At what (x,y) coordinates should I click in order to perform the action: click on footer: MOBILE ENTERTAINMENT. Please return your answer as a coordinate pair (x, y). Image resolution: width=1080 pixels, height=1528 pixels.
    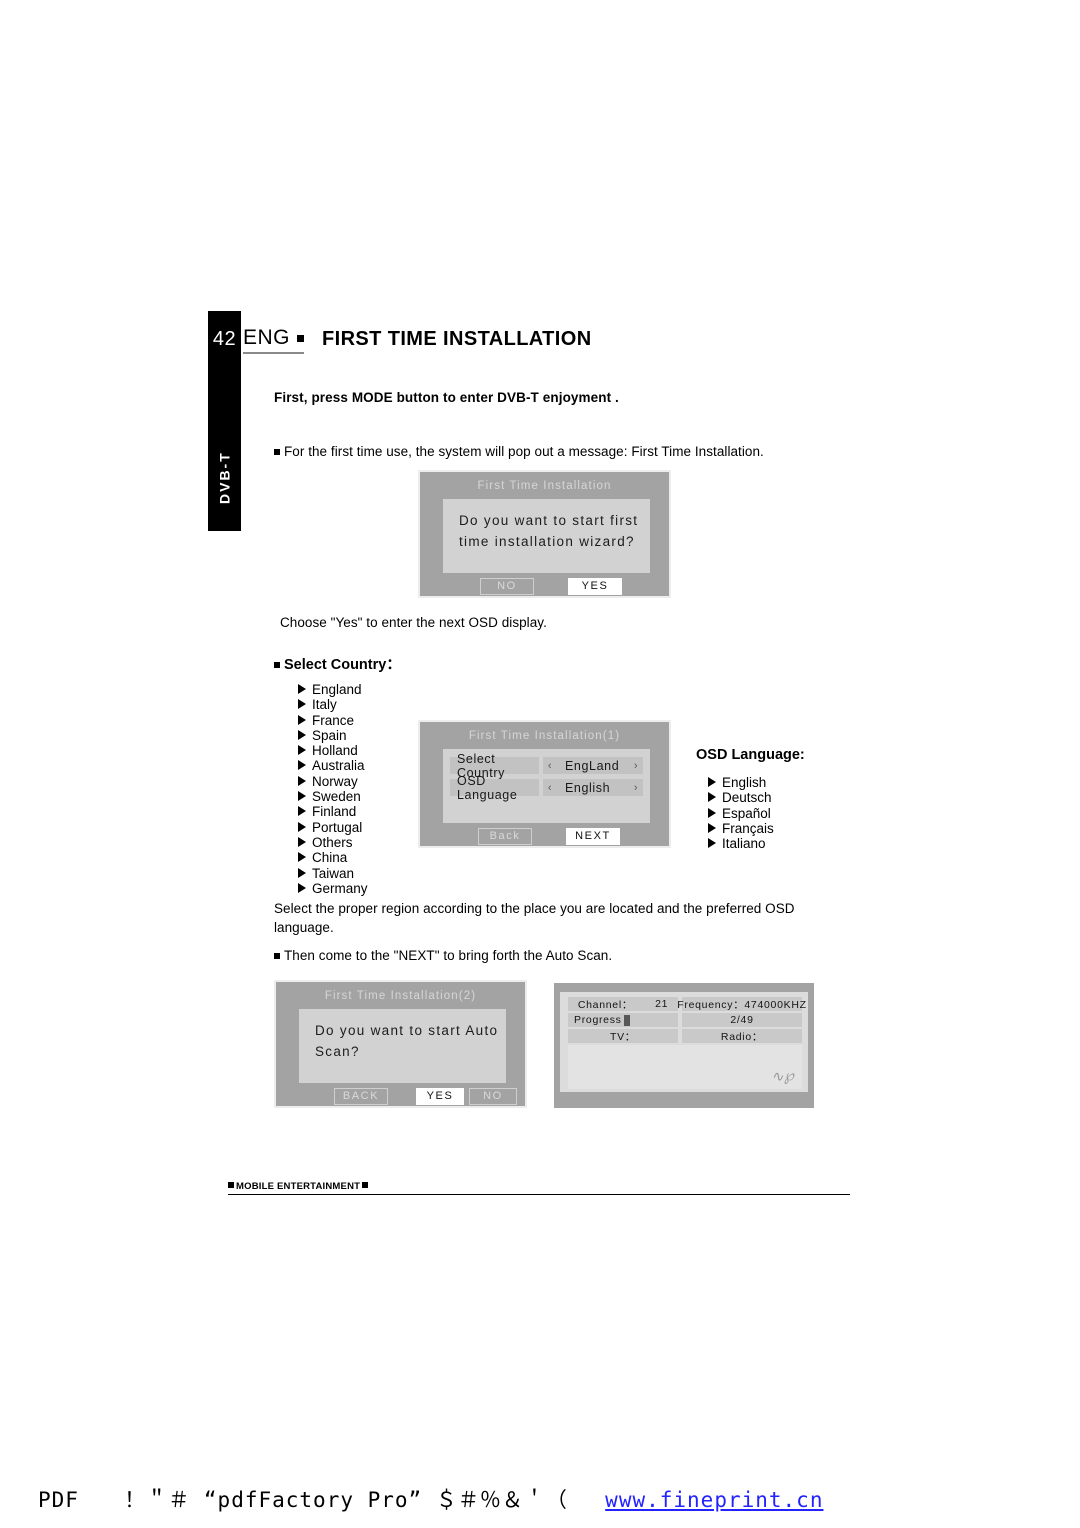
    Looking at the image, I should click on (298, 1186).